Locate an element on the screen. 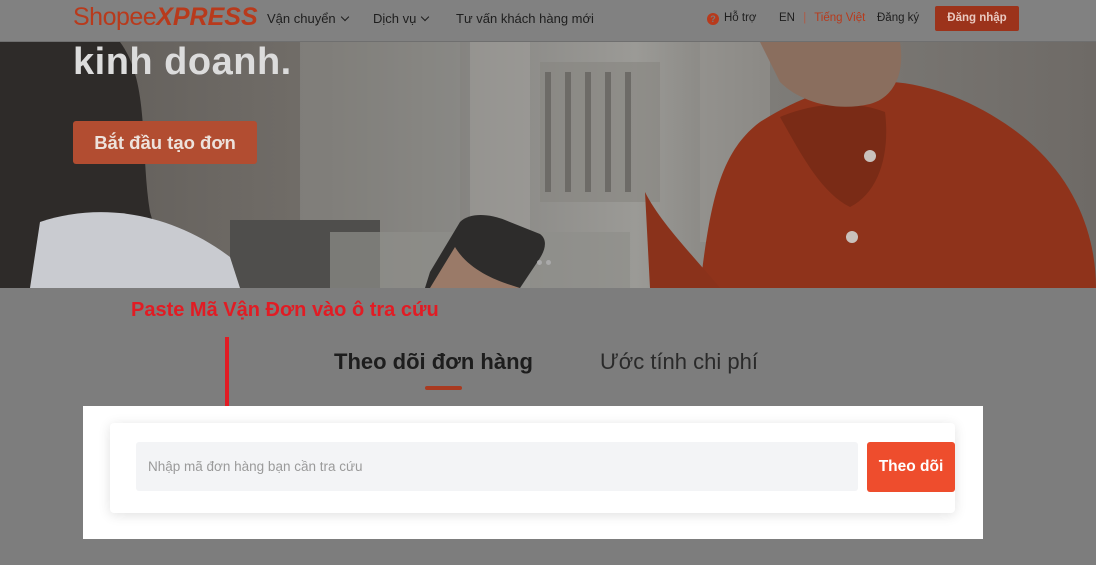 Image resolution: width=1096 pixels, height=565 pixels. tab-estimate-cost: Ước tính chi phí is located at coordinates (679, 362).